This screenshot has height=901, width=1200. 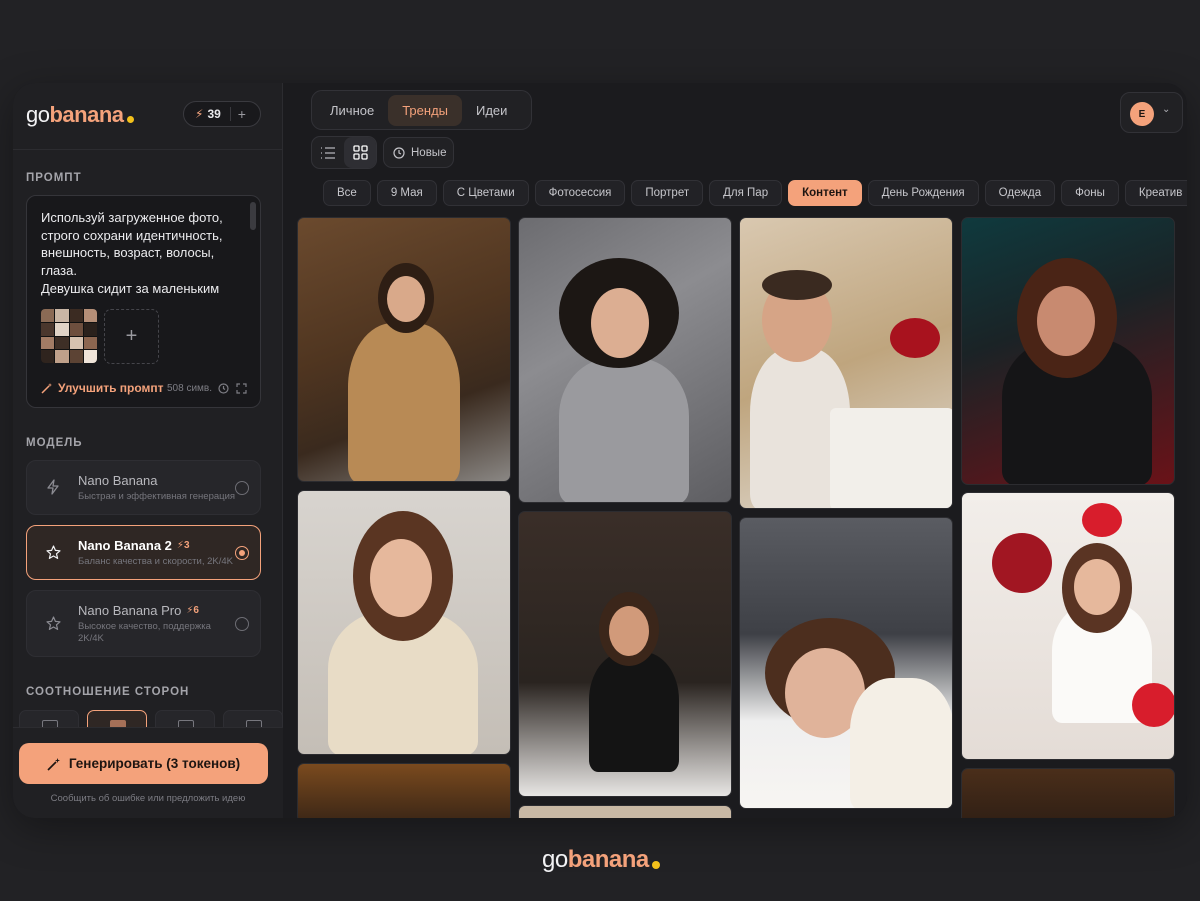 I want to click on model-cost-badge: ⚡3, so click(x=183, y=545).